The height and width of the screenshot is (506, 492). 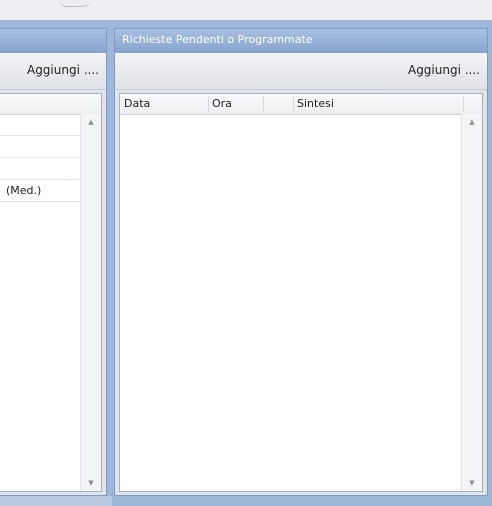 I want to click on column-separator, so click(x=463, y=104).